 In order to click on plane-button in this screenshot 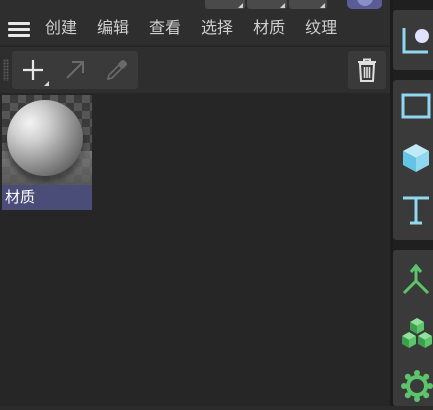, I will do `click(413, 106)`.